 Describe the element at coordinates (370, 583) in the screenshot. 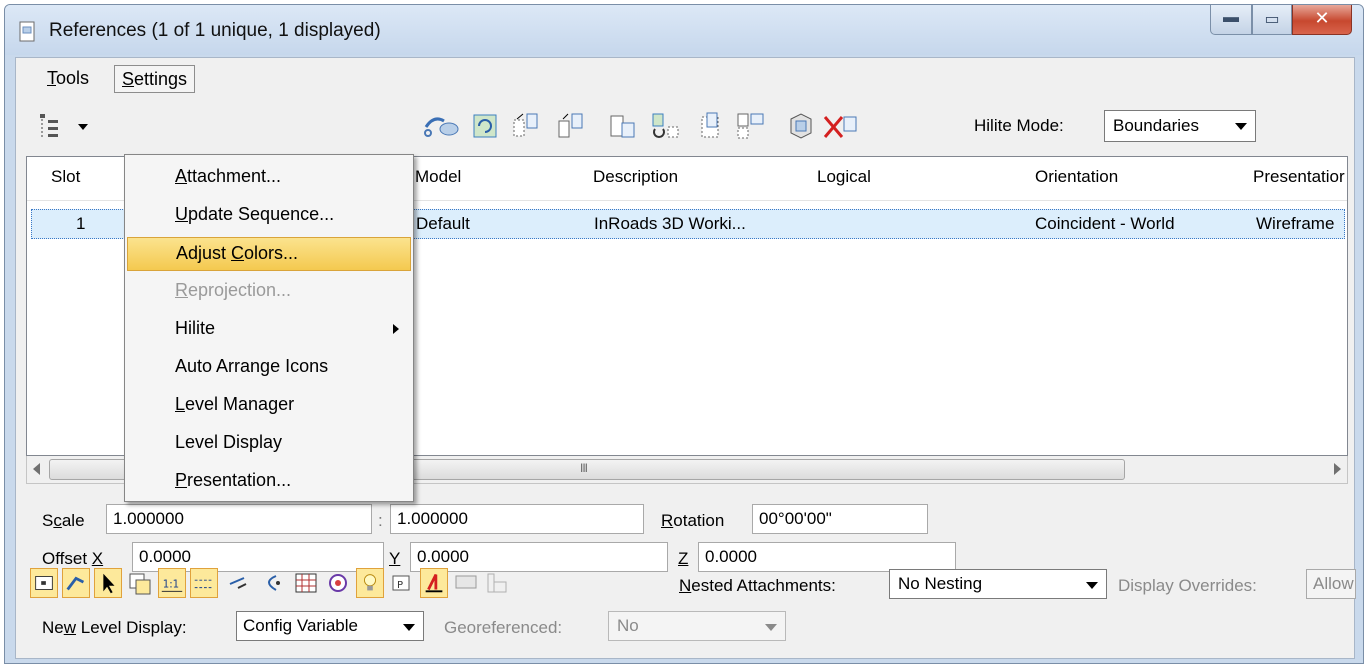

I see `lightbulb-icon` at that location.